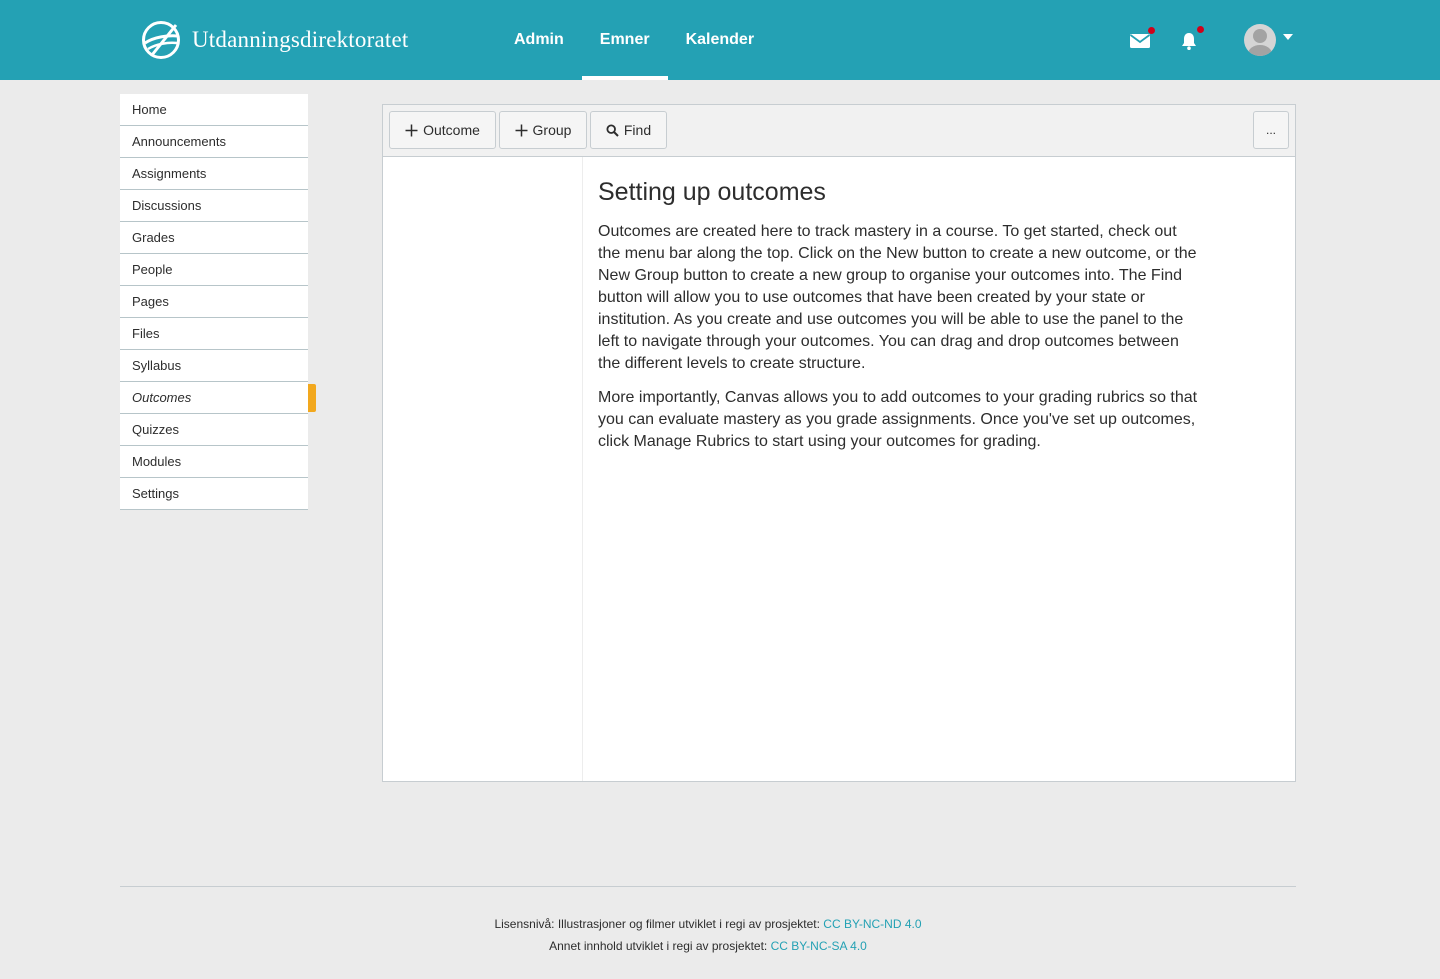  Describe the element at coordinates (612, 130) in the screenshot. I see `search-icon` at that location.